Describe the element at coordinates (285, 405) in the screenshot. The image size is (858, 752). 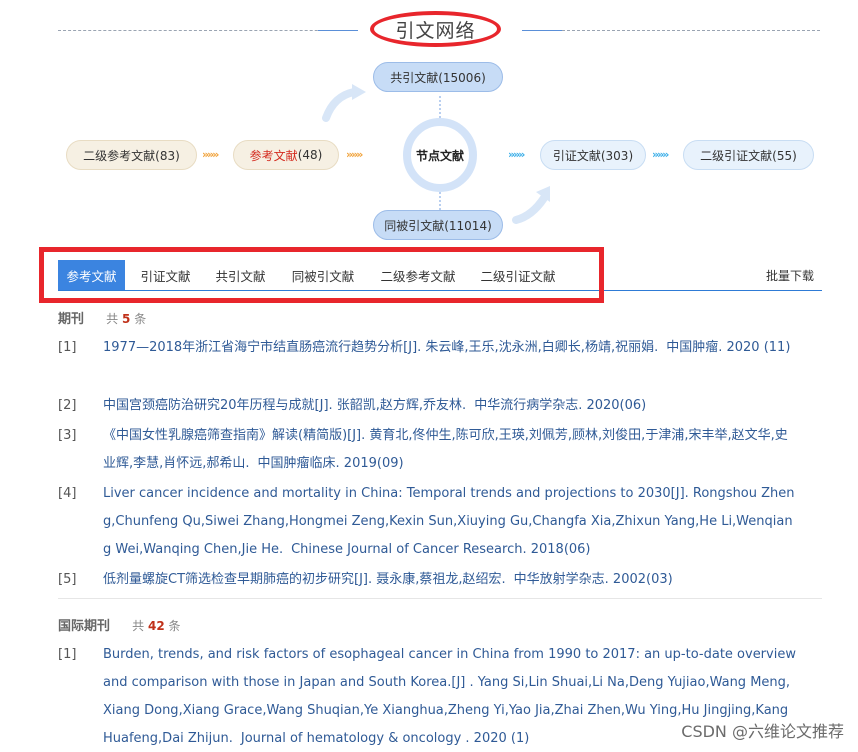
I see `ref-text: 中国宫颈癌防治研究20年历程与成就[J]. 张韶凯,赵方辉,乔友林.` at that location.